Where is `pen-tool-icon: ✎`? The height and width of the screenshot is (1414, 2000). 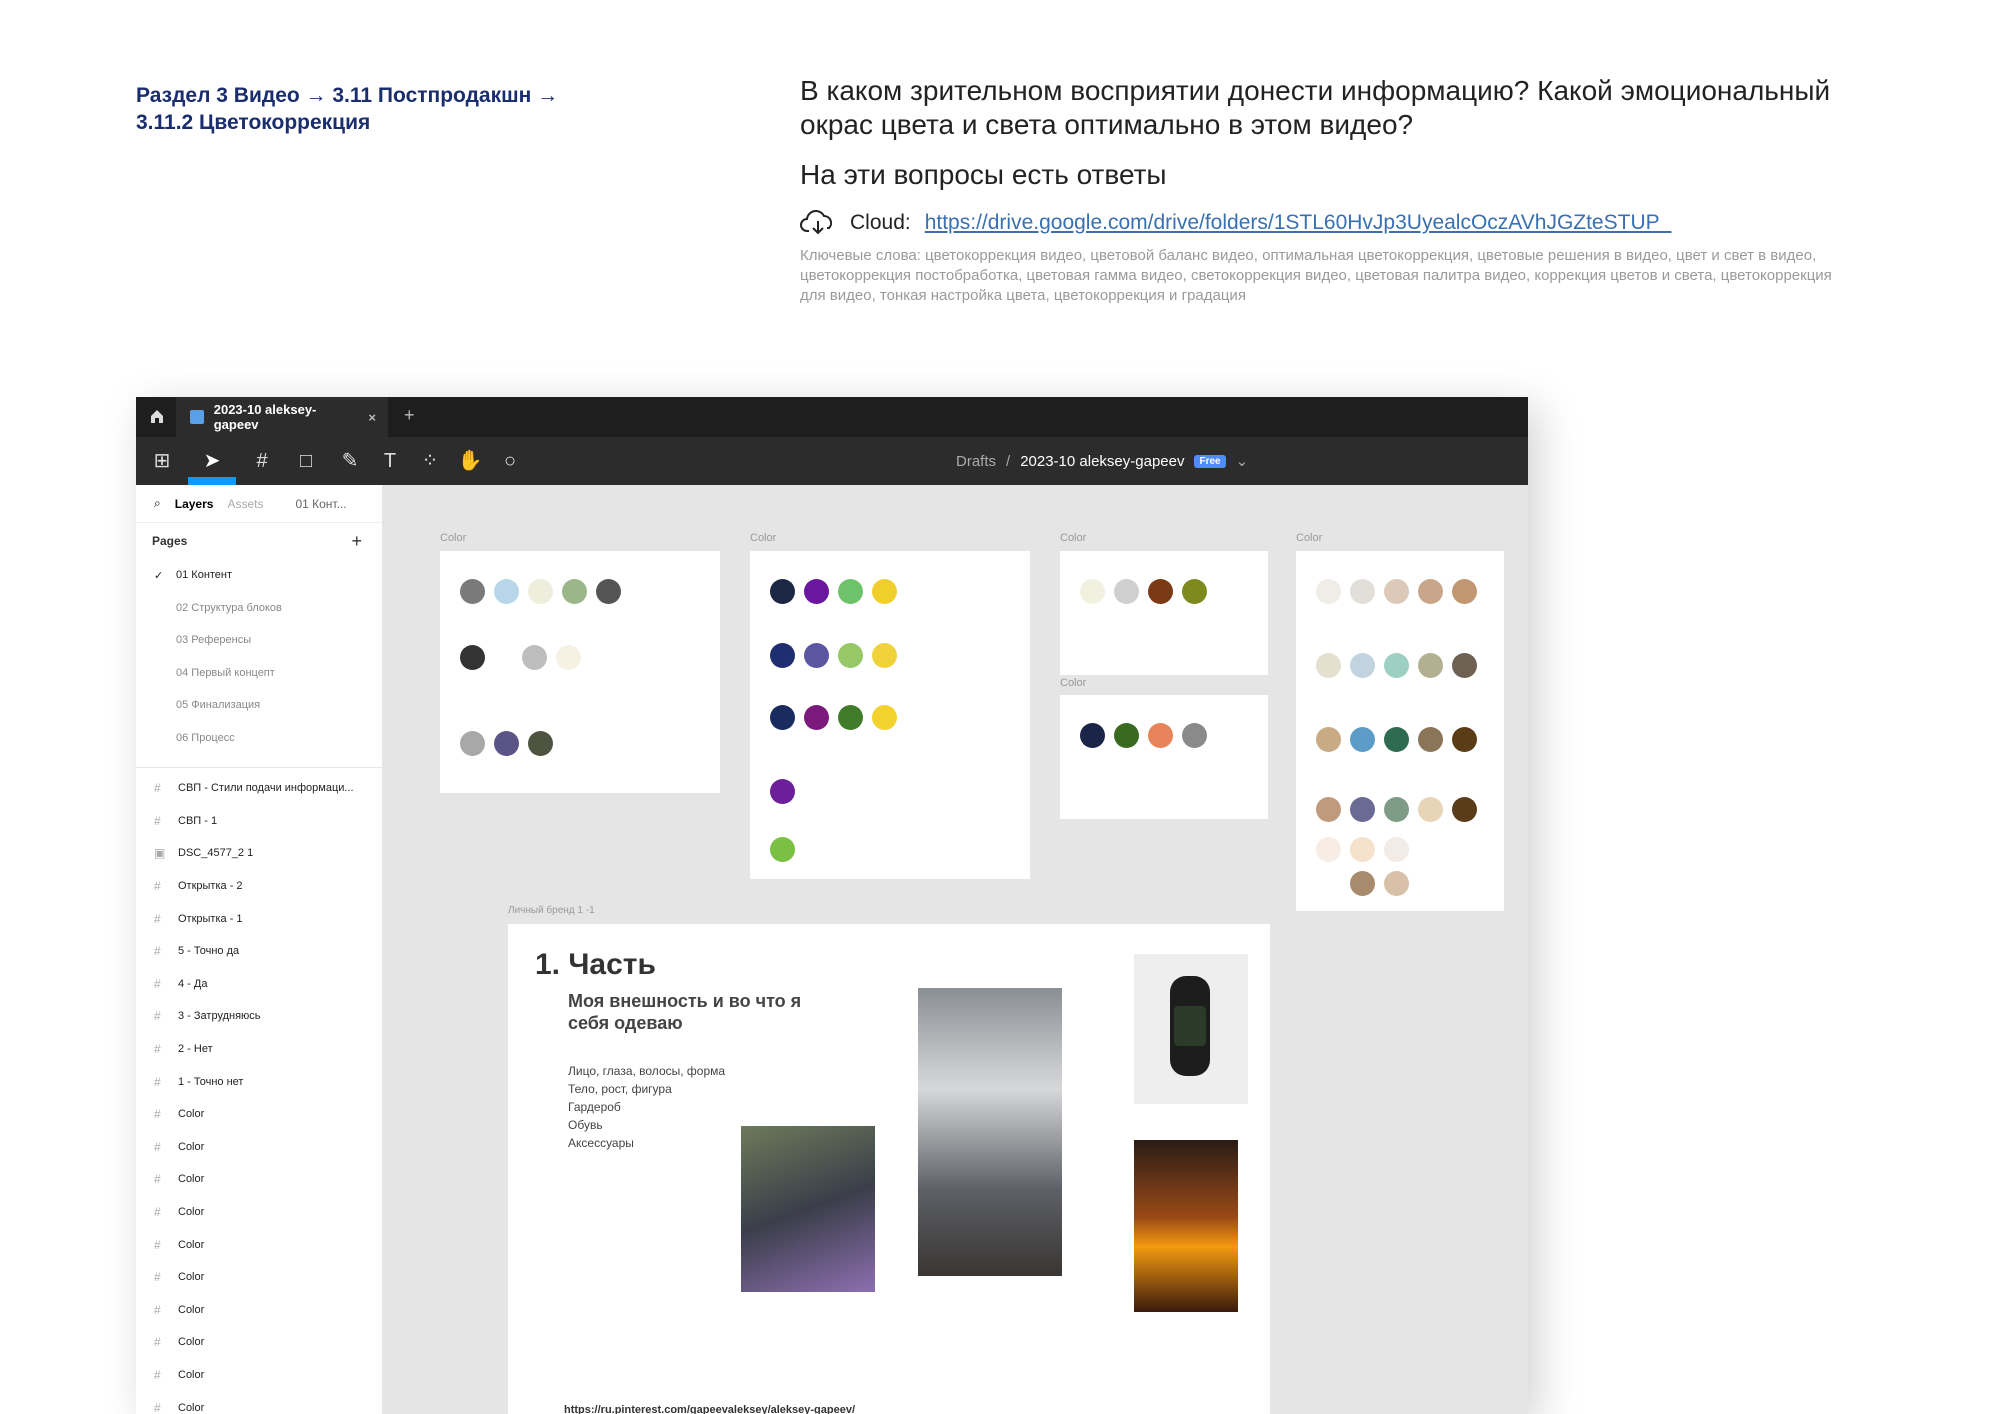 pen-tool-icon: ✎ is located at coordinates (350, 461).